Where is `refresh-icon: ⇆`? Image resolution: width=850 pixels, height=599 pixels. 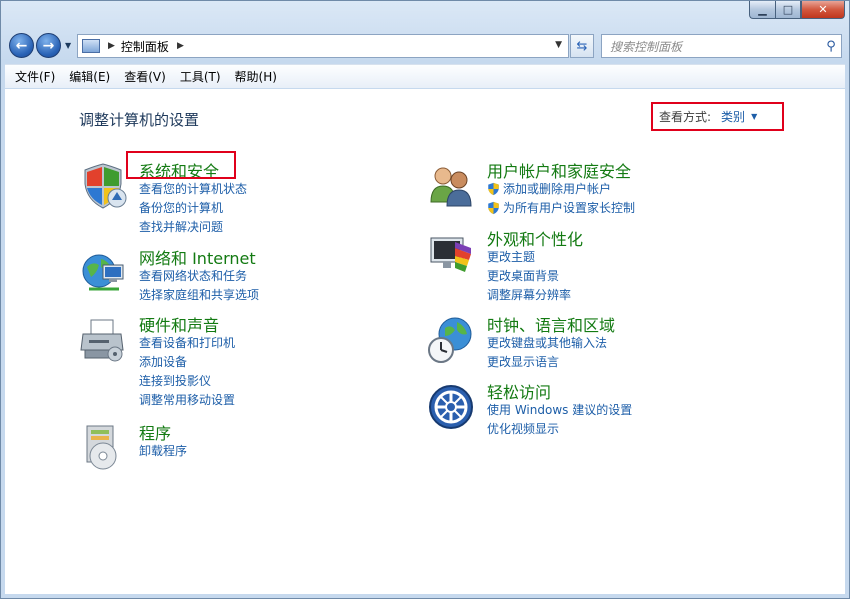
refresh-icon: ⇆ is located at coordinates (582, 46).